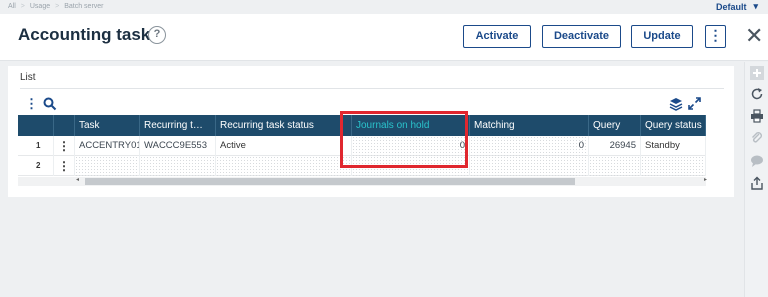 The width and height of the screenshot is (768, 297). What do you see at coordinates (757, 161) in the screenshot?
I see `comment-icon` at bounding box center [757, 161].